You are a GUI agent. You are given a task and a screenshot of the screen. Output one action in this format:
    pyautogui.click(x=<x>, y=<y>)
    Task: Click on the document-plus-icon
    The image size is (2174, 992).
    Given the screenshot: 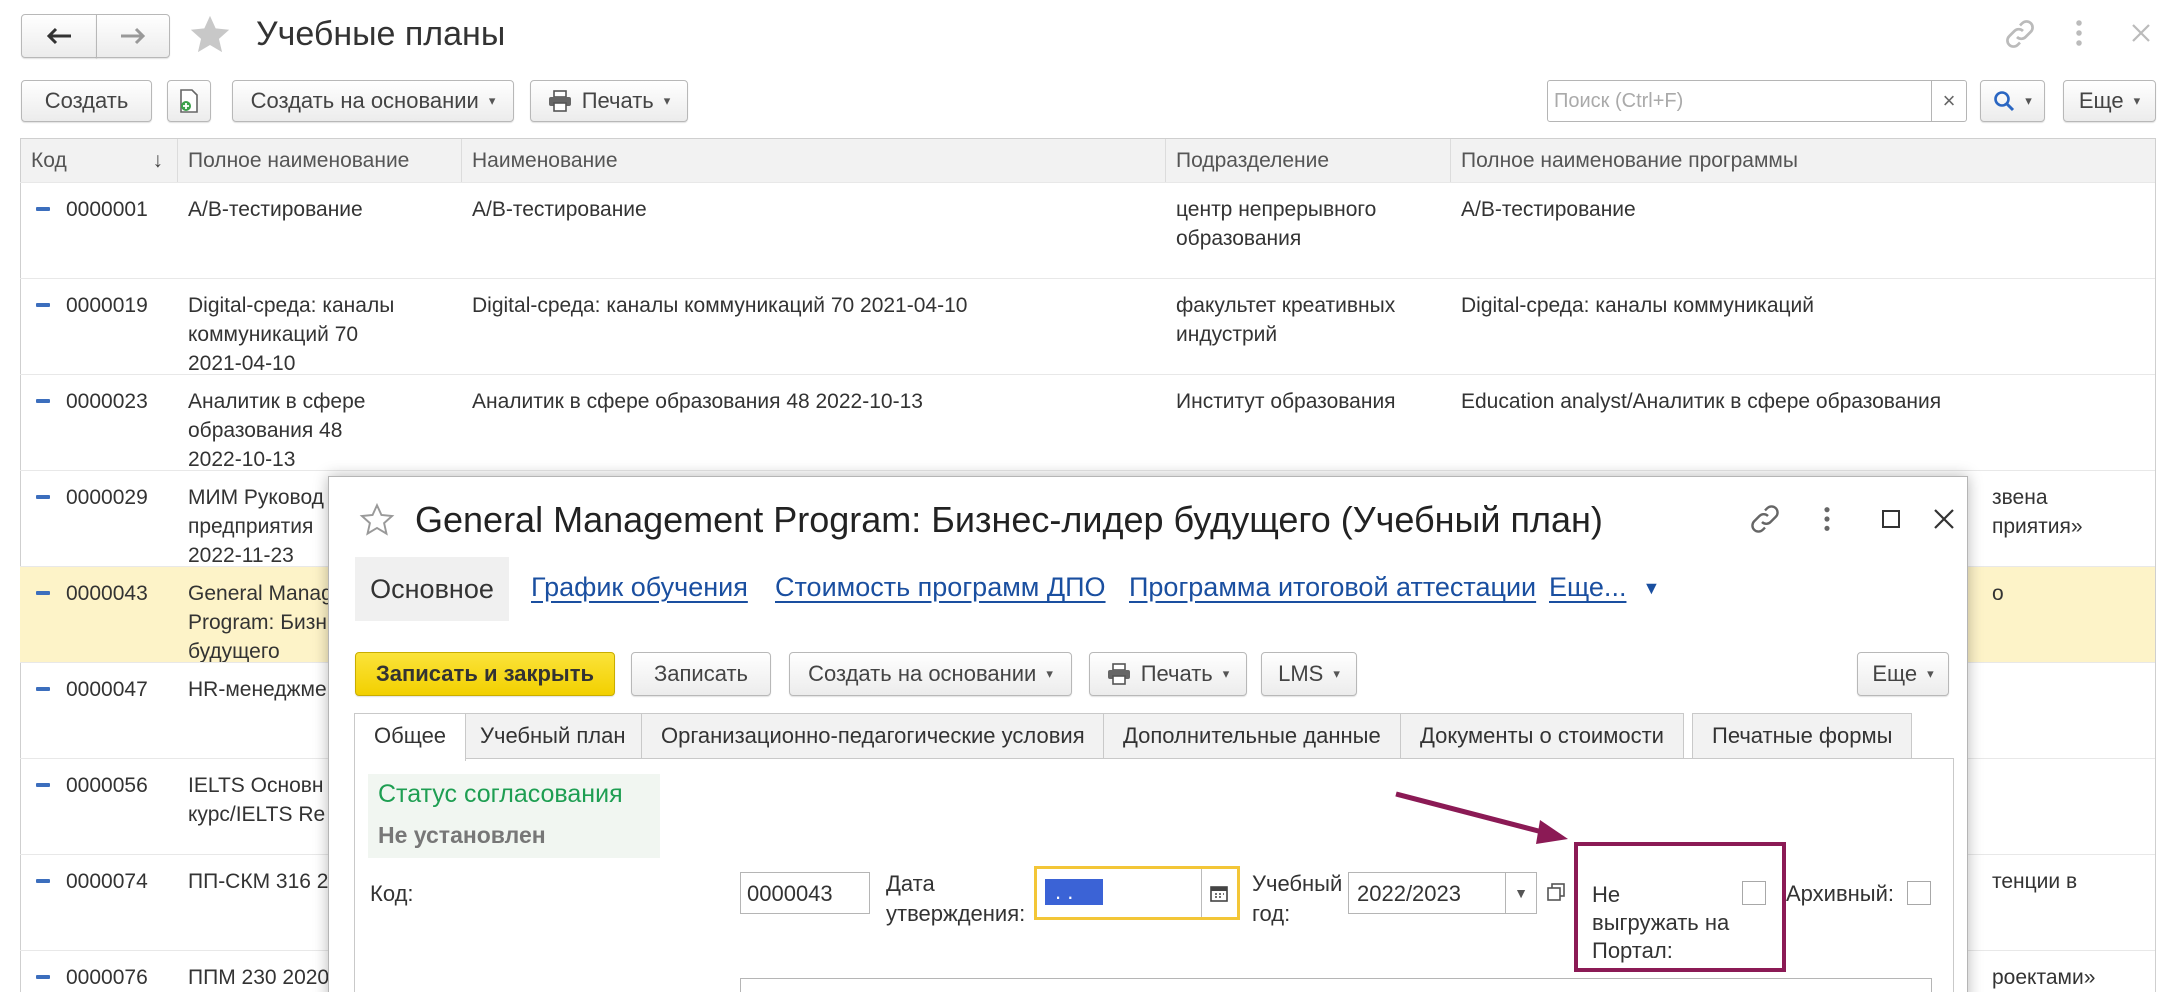 What is the action you would take?
    pyautogui.click(x=189, y=101)
    